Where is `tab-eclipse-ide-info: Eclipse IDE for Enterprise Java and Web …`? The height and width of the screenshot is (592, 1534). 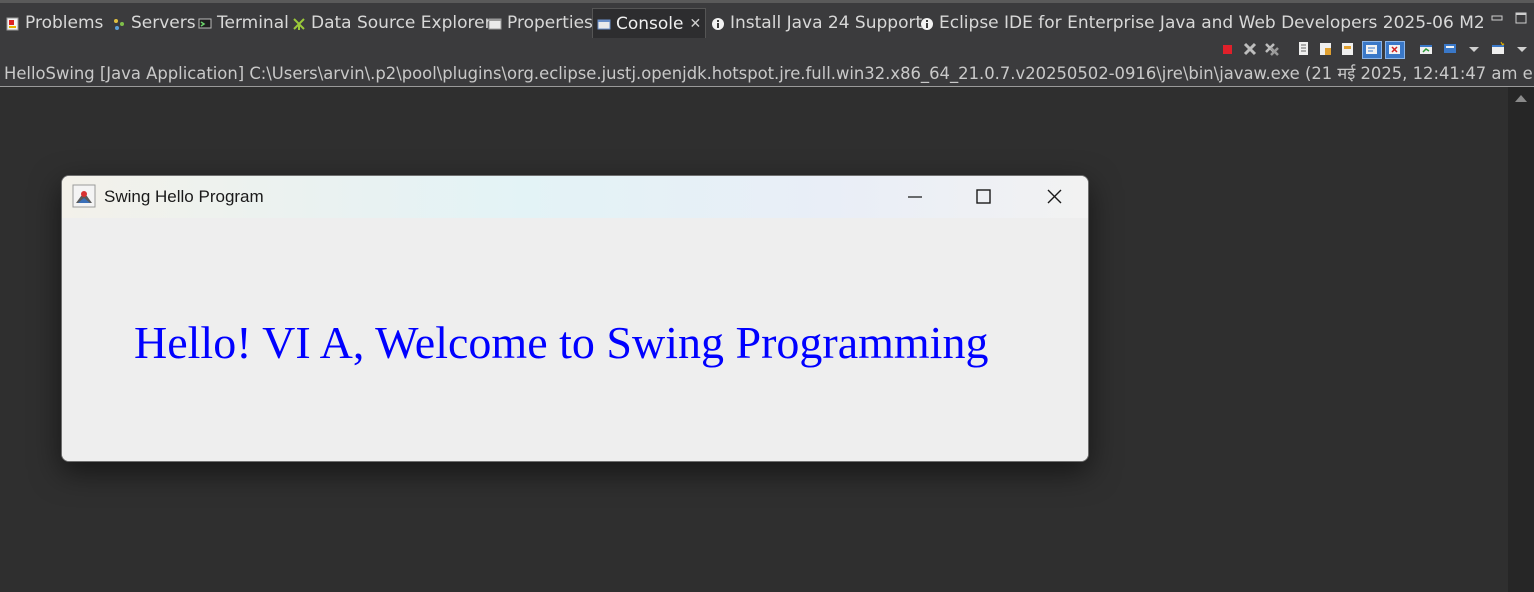
tab-eclipse-ide-info: Eclipse IDE for Enterprise Java and Web … is located at coordinates (1202, 23).